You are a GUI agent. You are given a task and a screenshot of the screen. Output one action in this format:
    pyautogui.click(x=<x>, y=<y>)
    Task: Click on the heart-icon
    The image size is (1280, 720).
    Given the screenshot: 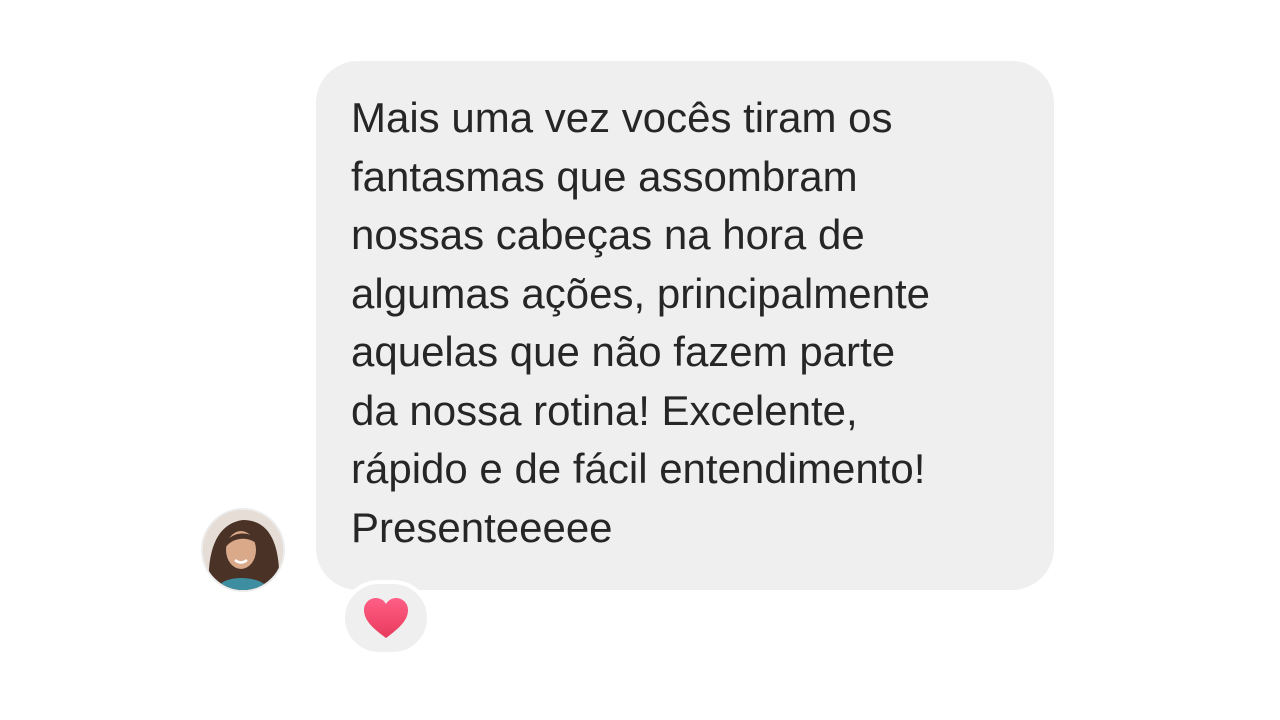 What is the action you would take?
    pyautogui.click(x=386, y=618)
    